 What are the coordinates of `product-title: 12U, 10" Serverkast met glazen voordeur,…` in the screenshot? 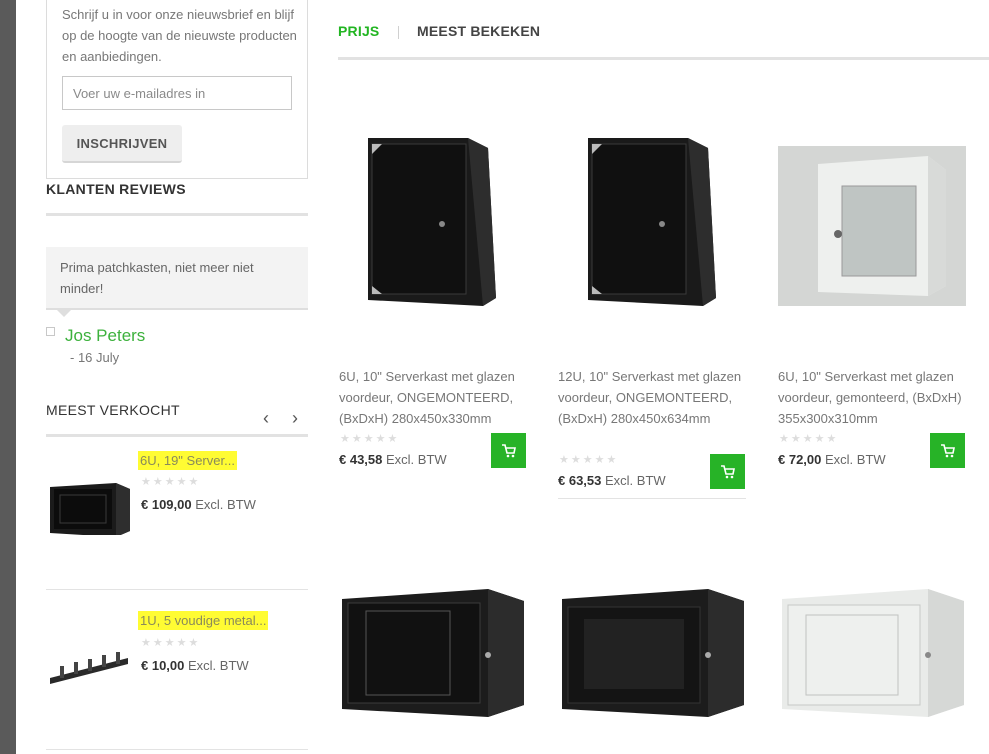 It's located at (658, 397).